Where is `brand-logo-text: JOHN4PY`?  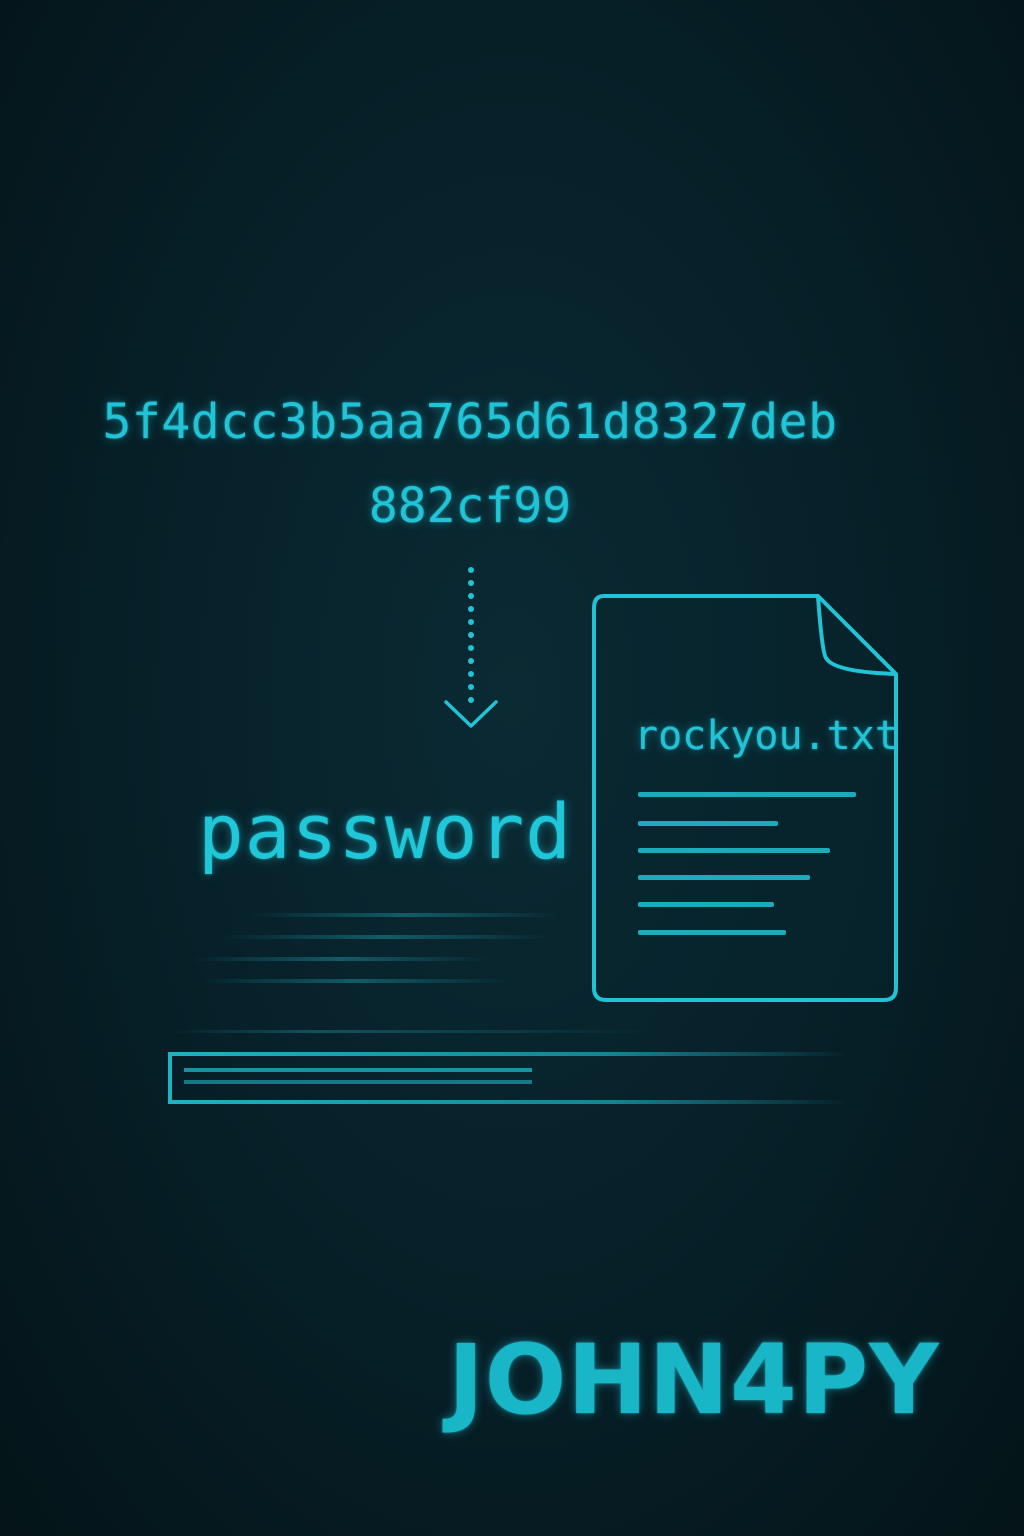
brand-logo-text: JOHN4PY is located at coordinates (694, 1380).